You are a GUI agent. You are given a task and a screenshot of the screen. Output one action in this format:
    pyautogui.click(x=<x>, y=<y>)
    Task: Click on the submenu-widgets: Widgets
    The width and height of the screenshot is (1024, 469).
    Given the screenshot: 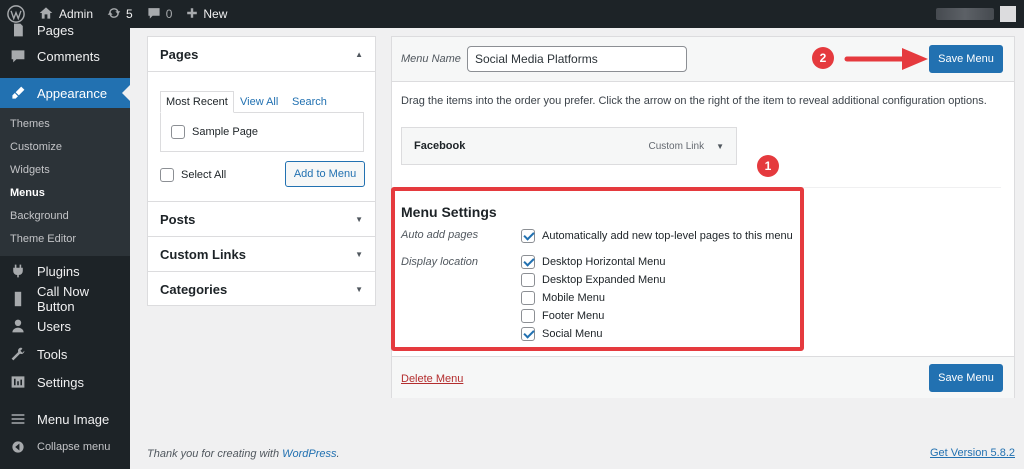 What is the action you would take?
    pyautogui.click(x=30, y=170)
    